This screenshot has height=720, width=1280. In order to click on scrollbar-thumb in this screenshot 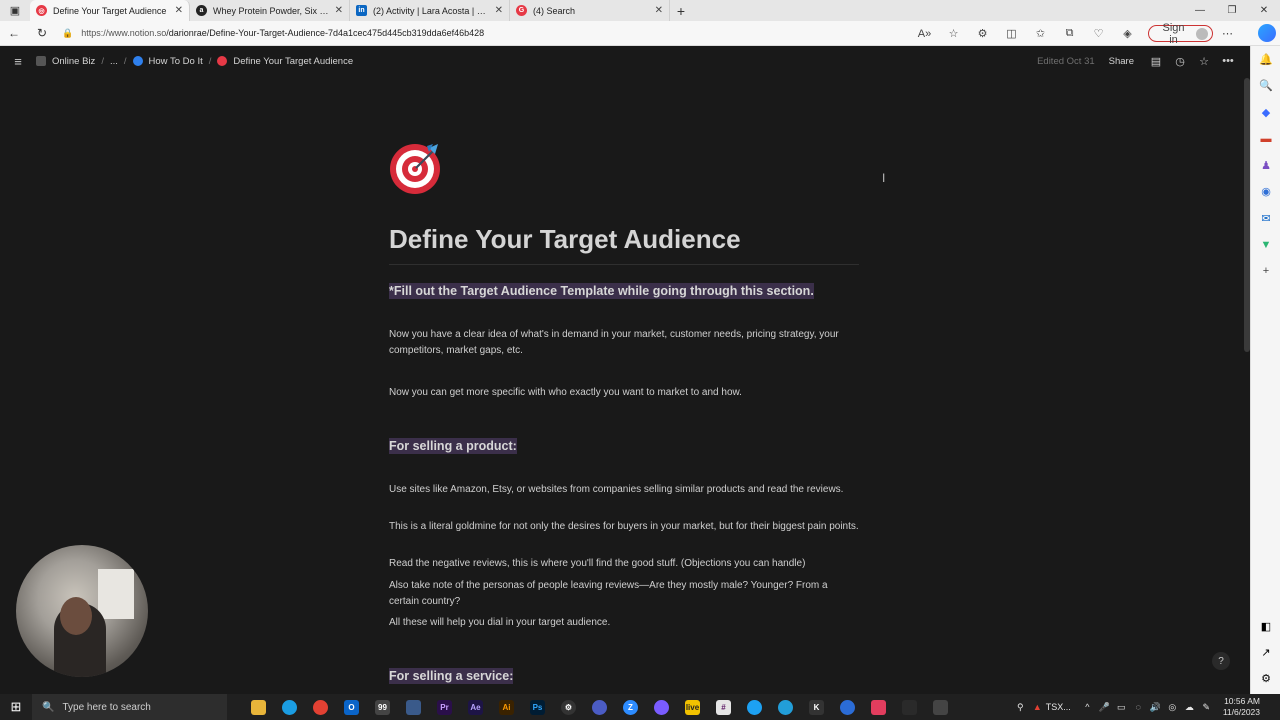, I will do `click(1247, 215)`.